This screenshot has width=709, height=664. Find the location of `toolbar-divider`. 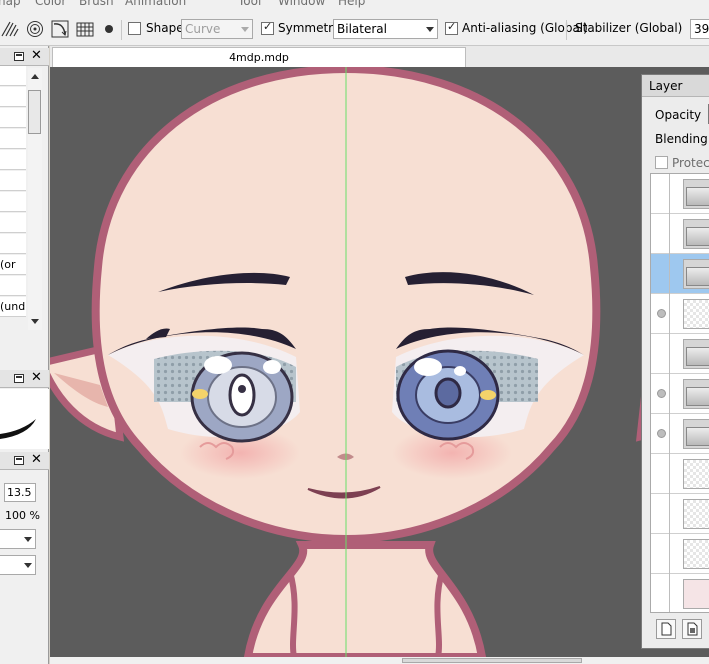

toolbar-divider is located at coordinates (566, 30).